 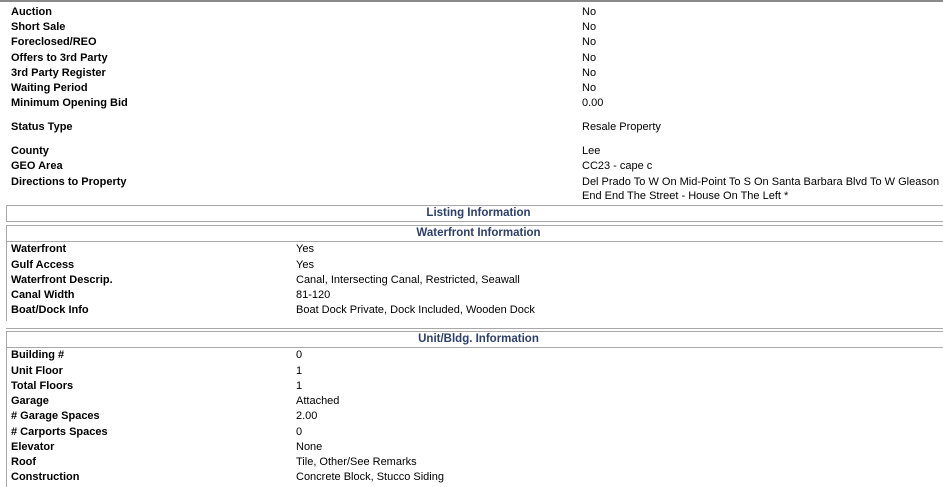 What do you see at coordinates (471, 104) in the screenshot?
I see `detail-row-min-opening-bid: Minimum Opening Bid 0.00` at bounding box center [471, 104].